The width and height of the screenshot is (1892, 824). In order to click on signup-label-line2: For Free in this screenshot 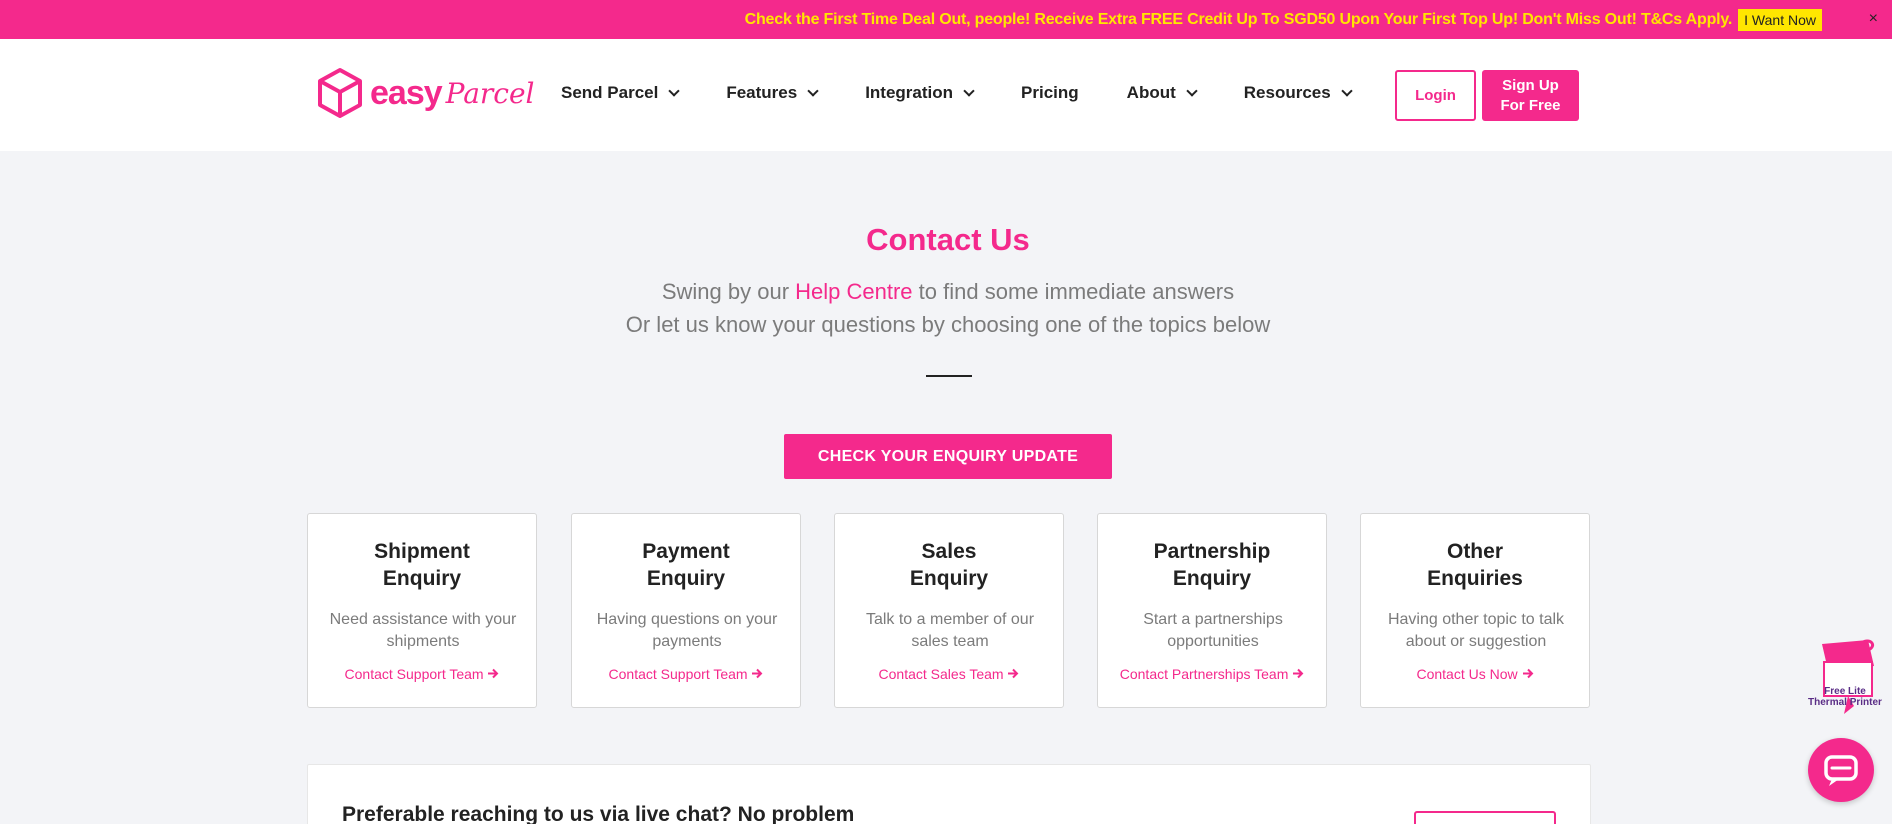, I will do `click(1530, 105)`.